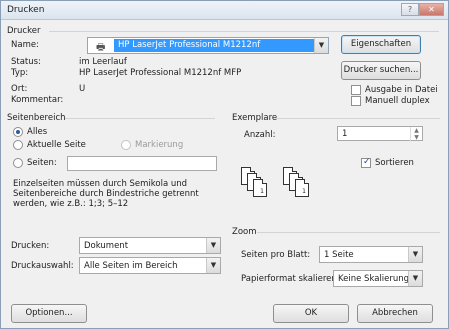  What do you see at coordinates (380, 134) in the screenshot?
I see `copies-count-input: 1 ▲ ▼` at bounding box center [380, 134].